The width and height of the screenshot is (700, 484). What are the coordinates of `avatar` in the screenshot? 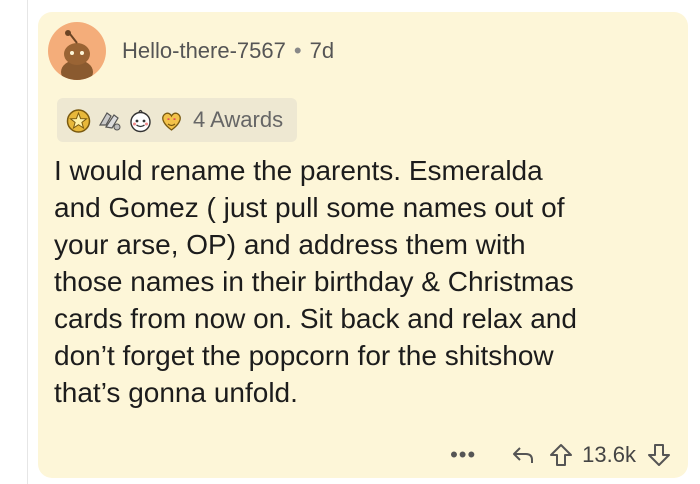 It's located at (77, 51).